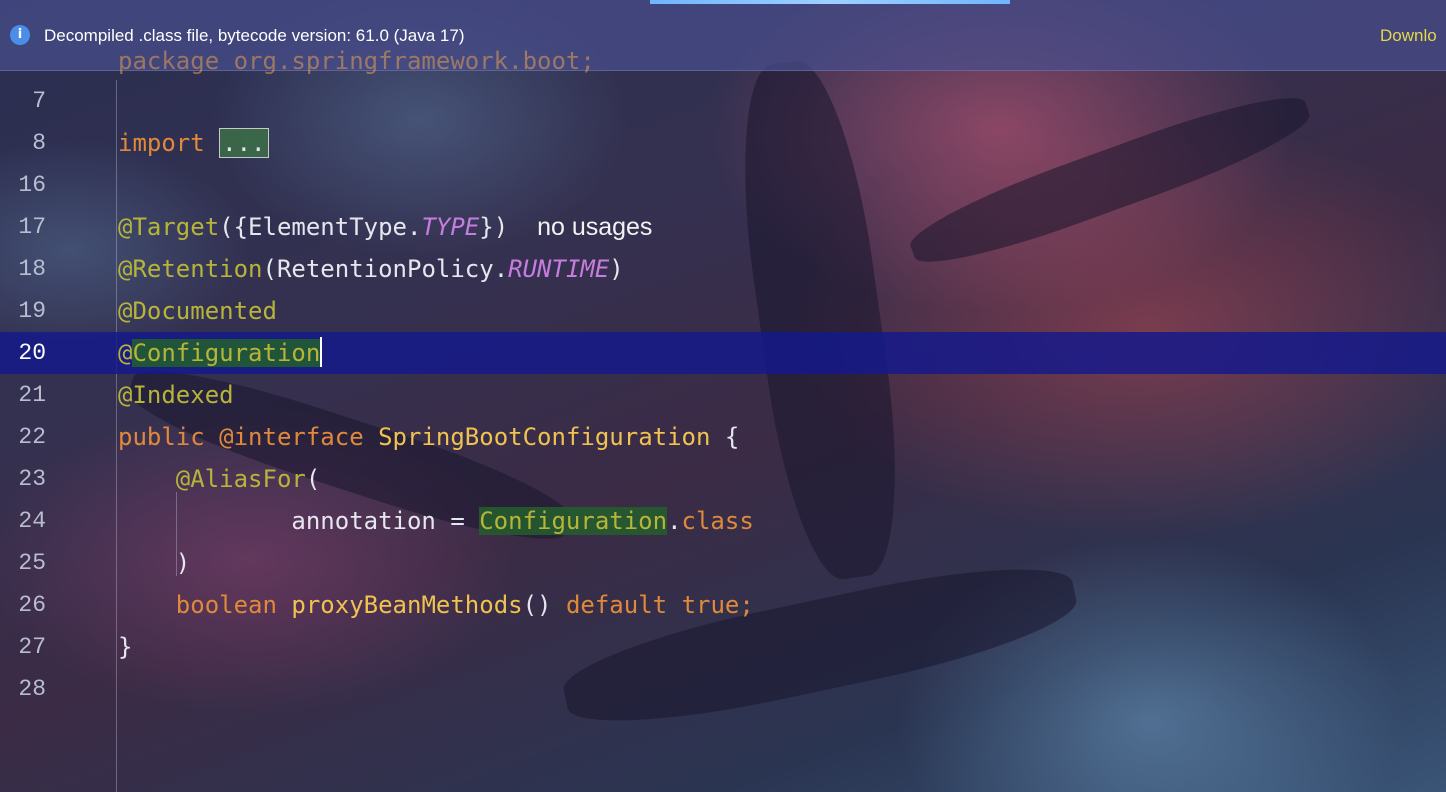 The height and width of the screenshot is (792, 1446). I want to click on usages-inlay-hint: no usages, so click(594, 227).